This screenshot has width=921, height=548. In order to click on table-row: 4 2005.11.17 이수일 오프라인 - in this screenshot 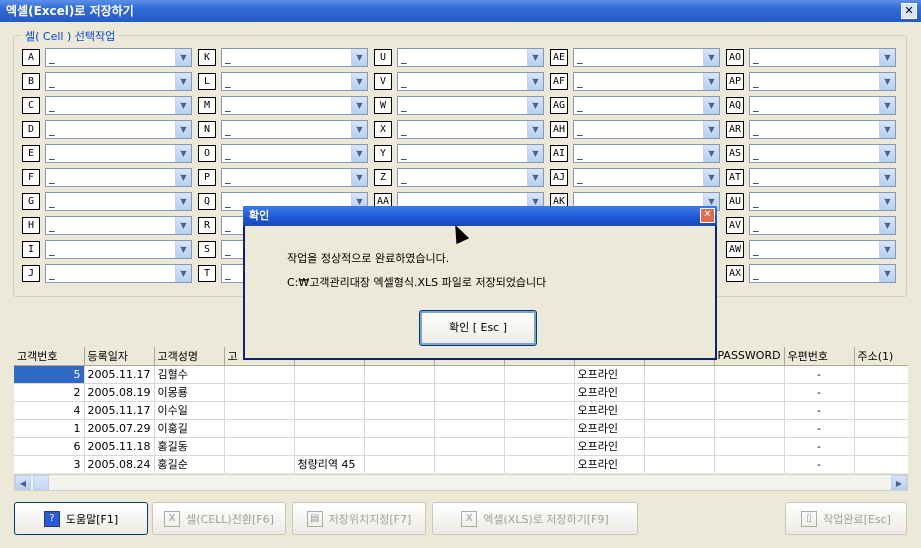, I will do `click(461, 410)`.